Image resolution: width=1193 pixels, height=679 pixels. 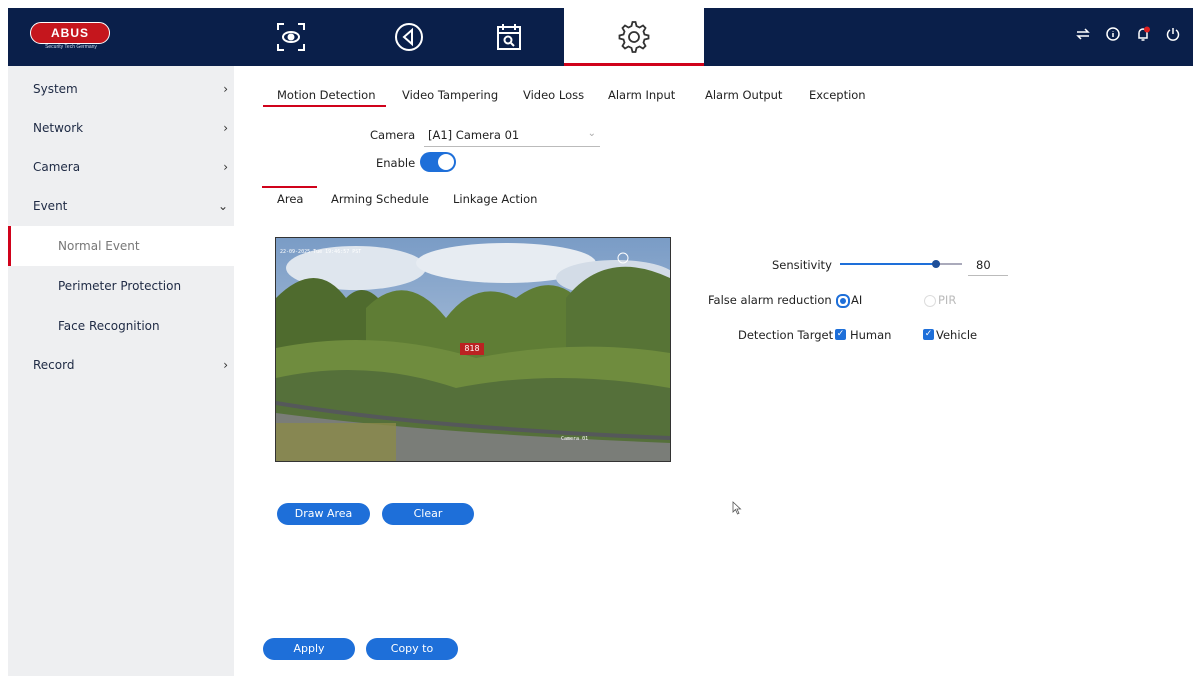 What do you see at coordinates (474, 135) in the screenshot?
I see `camera-select-value: [A1] Camera 01` at bounding box center [474, 135].